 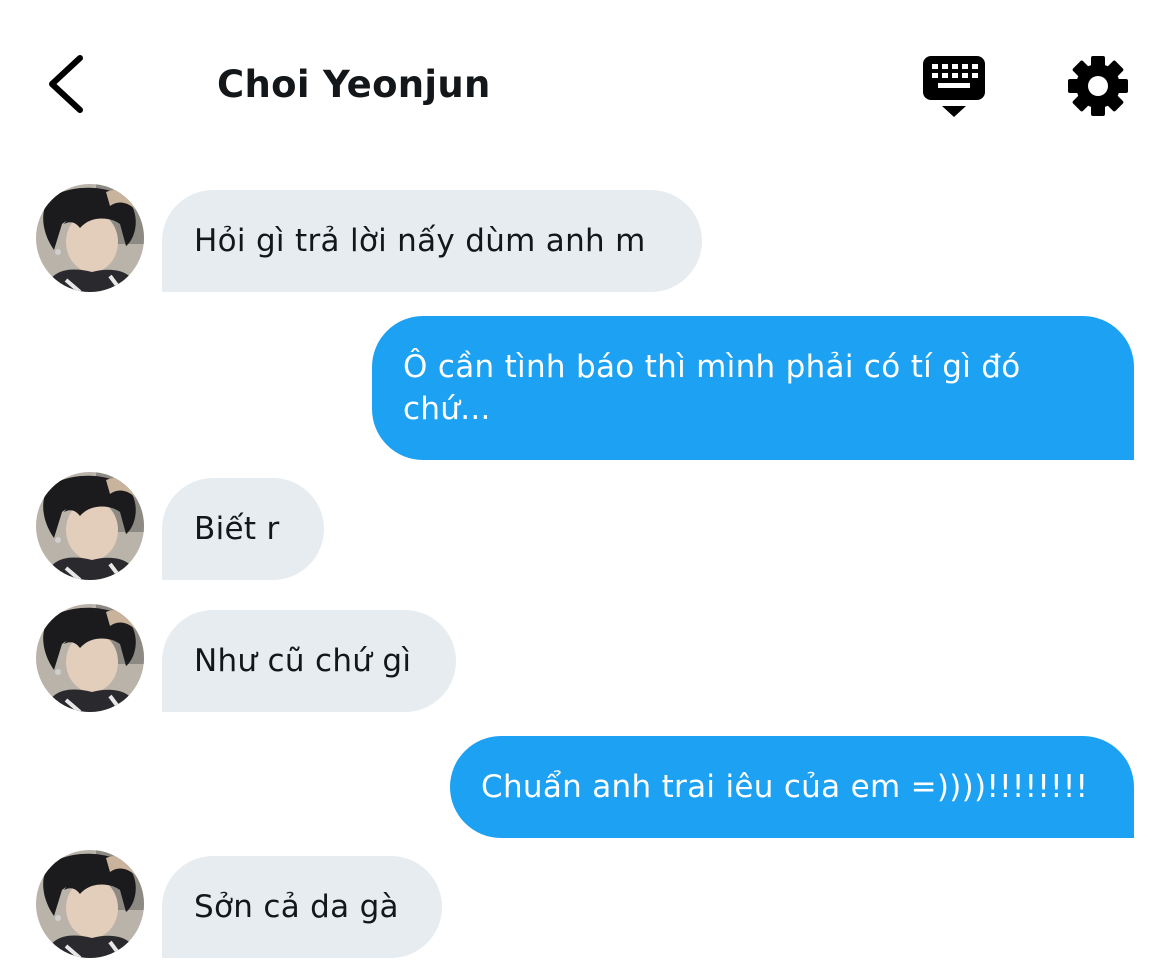 What do you see at coordinates (354, 84) in the screenshot?
I see `conversation-title: Choi Yeonjun` at bounding box center [354, 84].